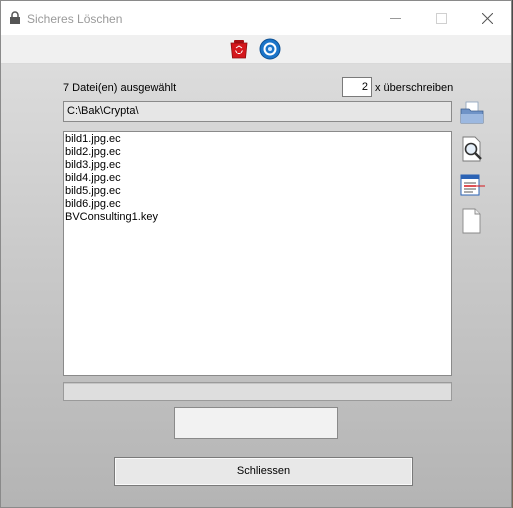  What do you see at coordinates (472, 149) in the screenshot?
I see `search-file-icon` at bounding box center [472, 149].